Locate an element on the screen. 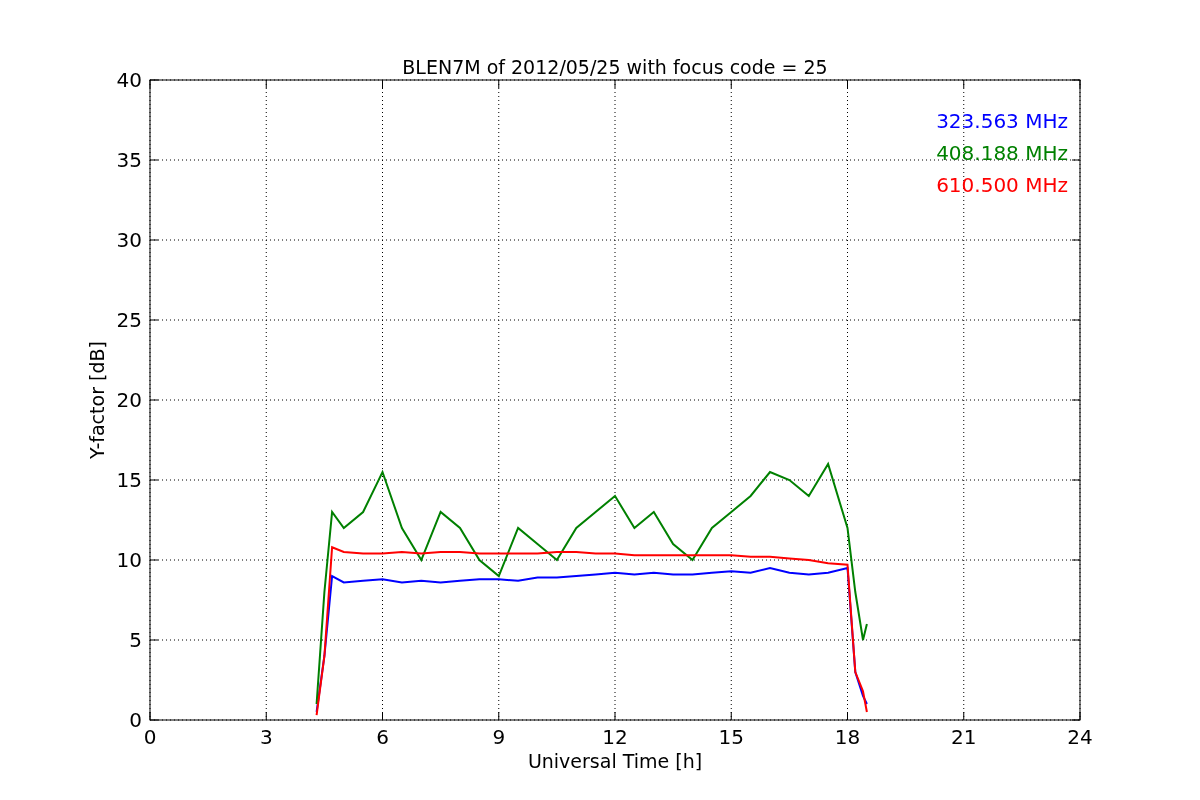  legend-label: 610.500 MHz is located at coordinates (1002, 185).